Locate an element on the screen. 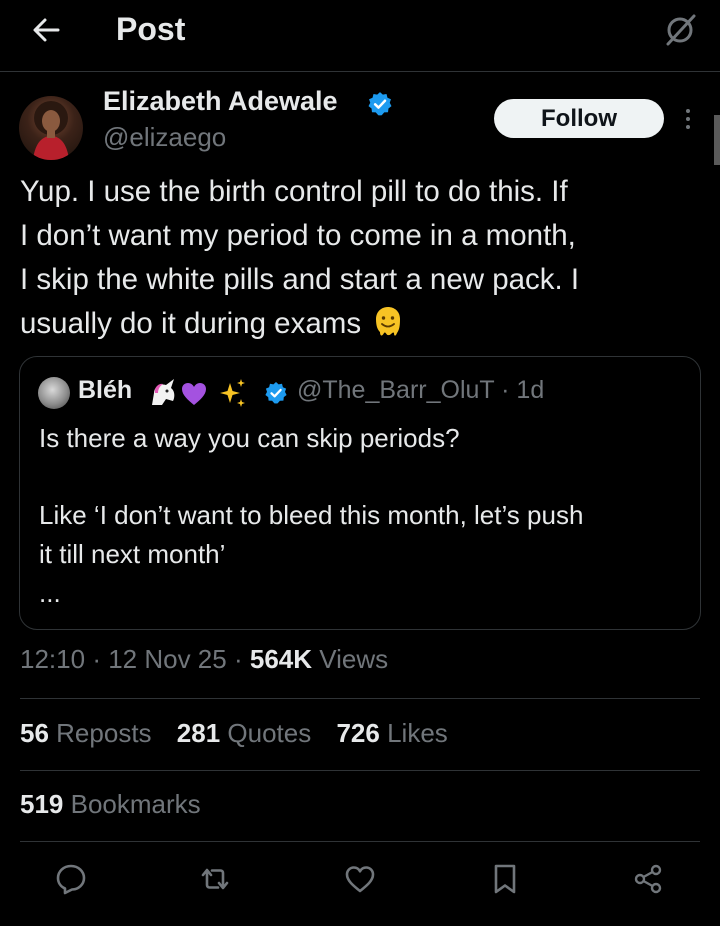  quoted-text-spacer is located at coordinates (364, 477).